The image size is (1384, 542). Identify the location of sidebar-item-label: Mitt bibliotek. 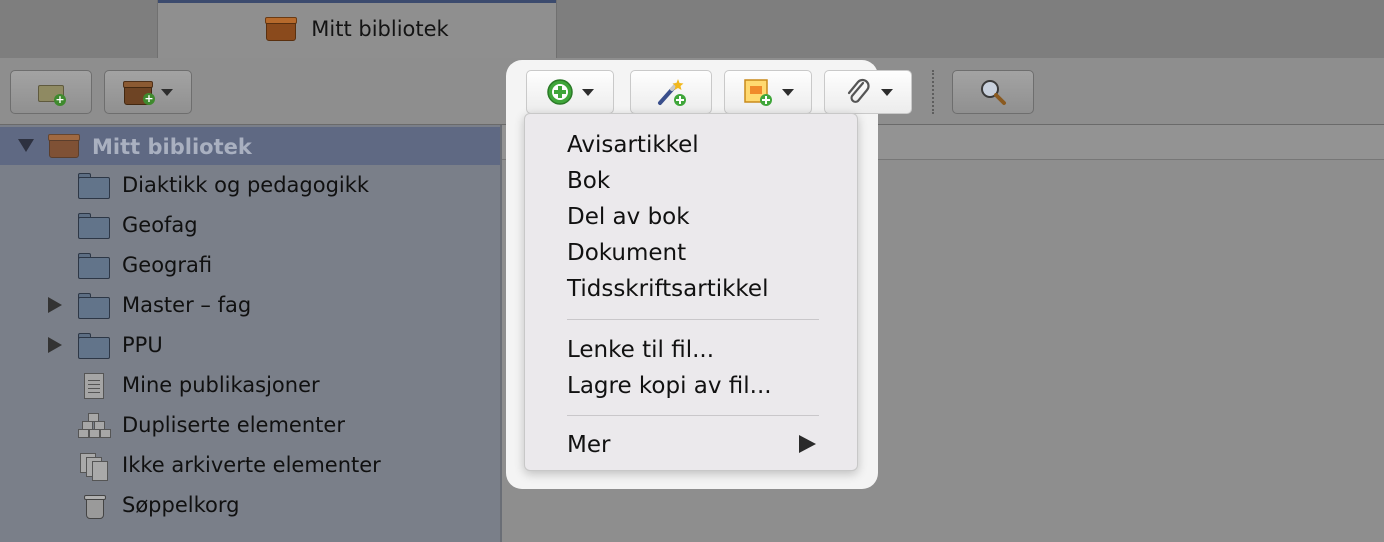
(172, 147).